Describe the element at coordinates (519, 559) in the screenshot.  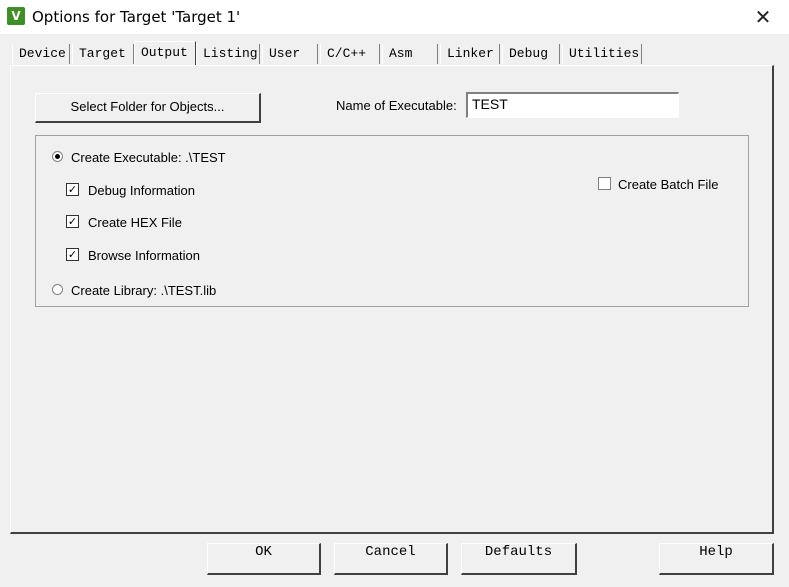
I see `defaults-button: Defaults` at that location.